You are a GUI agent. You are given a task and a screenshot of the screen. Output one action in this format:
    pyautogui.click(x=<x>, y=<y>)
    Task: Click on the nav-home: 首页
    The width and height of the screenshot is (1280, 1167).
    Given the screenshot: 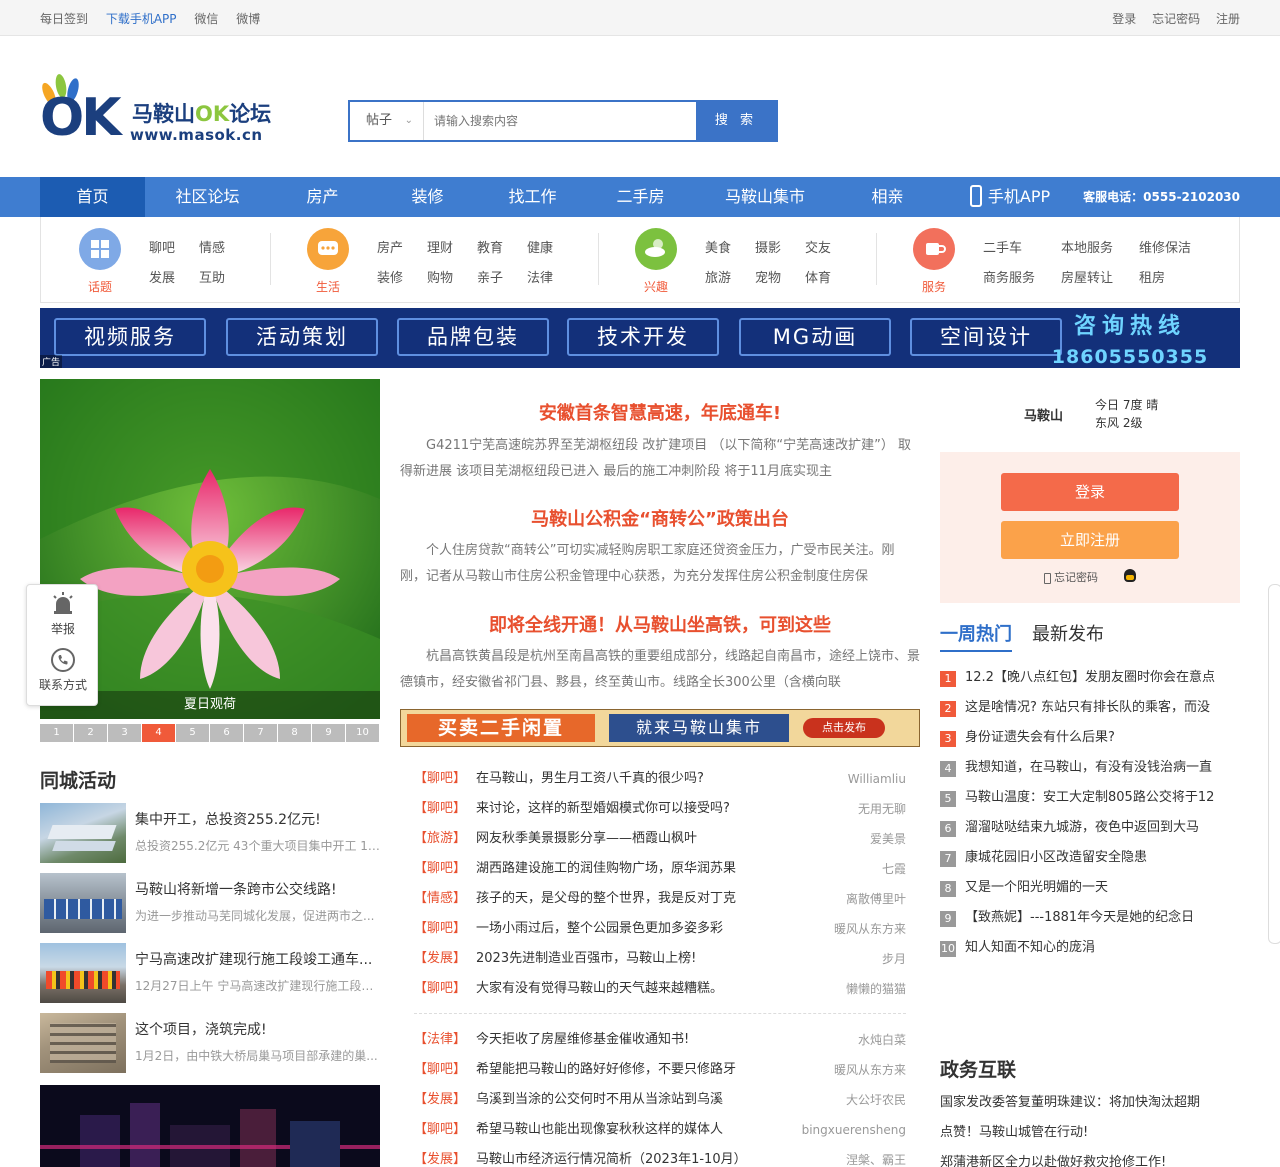 What is the action you would take?
    pyautogui.click(x=92, y=197)
    